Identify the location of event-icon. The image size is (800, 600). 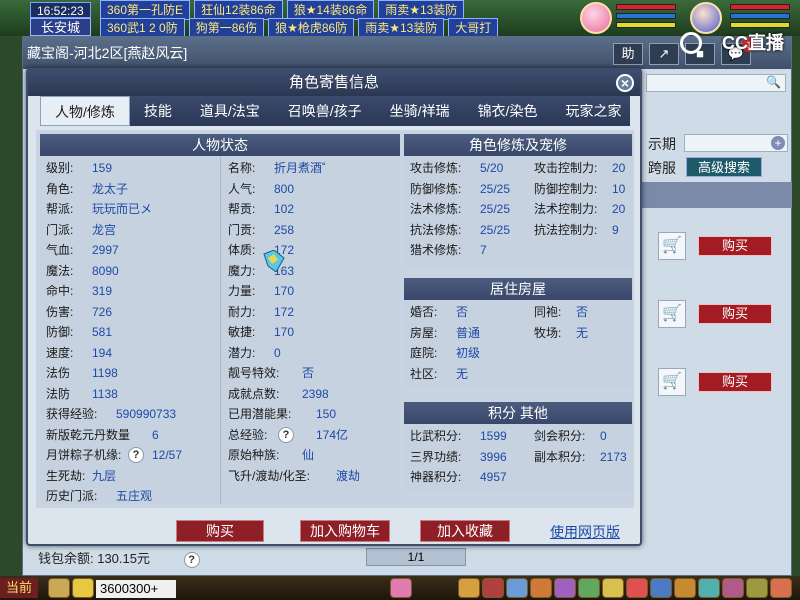
(733, 588).